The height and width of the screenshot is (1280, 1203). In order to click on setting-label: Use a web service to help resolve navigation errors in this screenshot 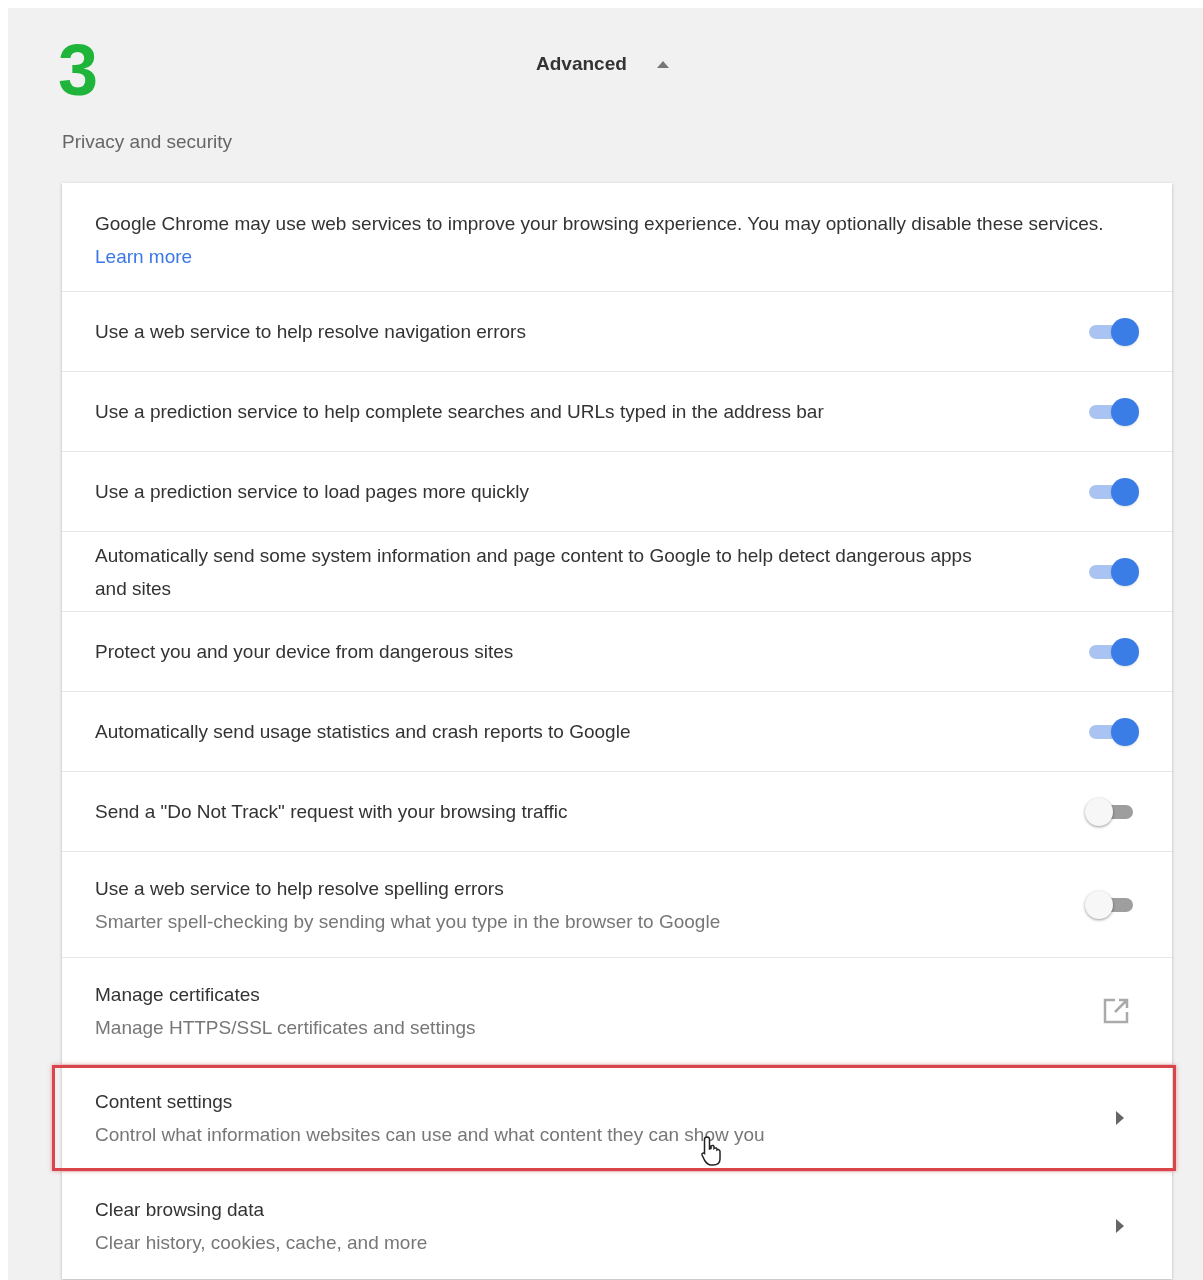, I will do `click(311, 332)`.